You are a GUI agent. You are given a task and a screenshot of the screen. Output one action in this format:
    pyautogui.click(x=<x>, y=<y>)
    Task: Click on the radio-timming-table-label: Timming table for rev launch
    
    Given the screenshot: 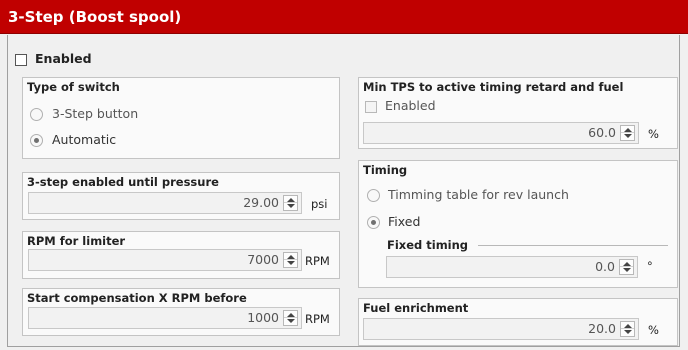 What is the action you would take?
    pyautogui.click(x=478, y=194)
    